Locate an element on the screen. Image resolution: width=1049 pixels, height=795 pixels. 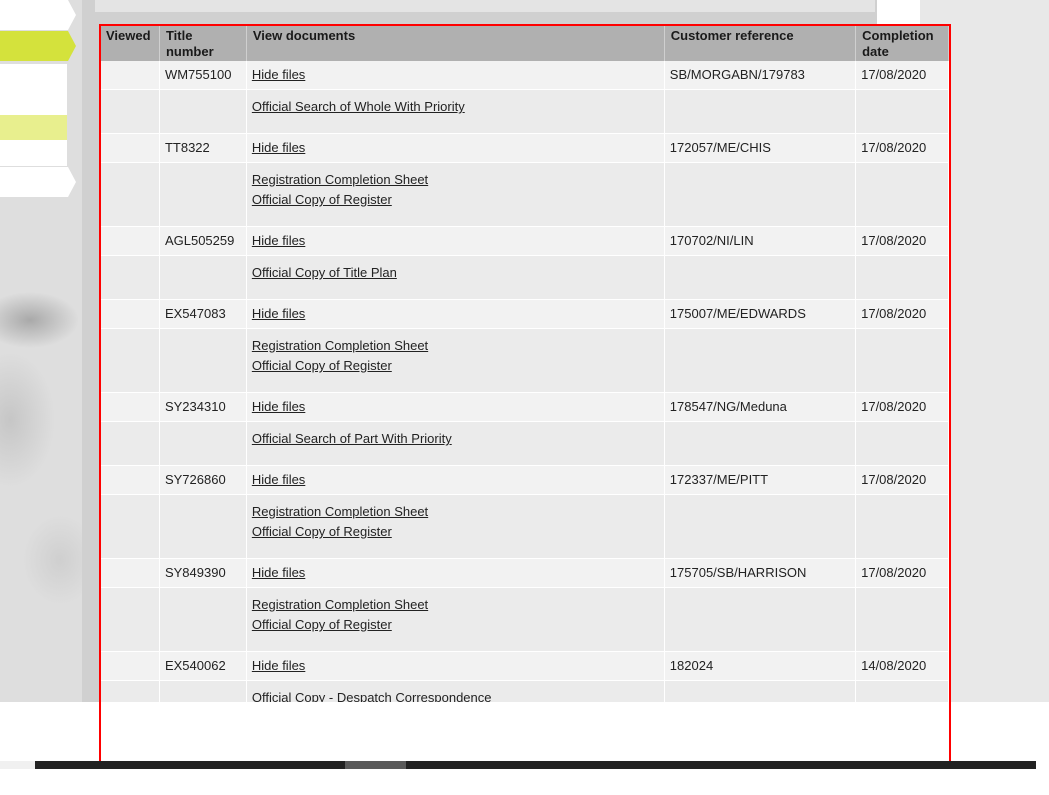
document-link: Official Copy of Title Plan is located at coordinates (455, 273).